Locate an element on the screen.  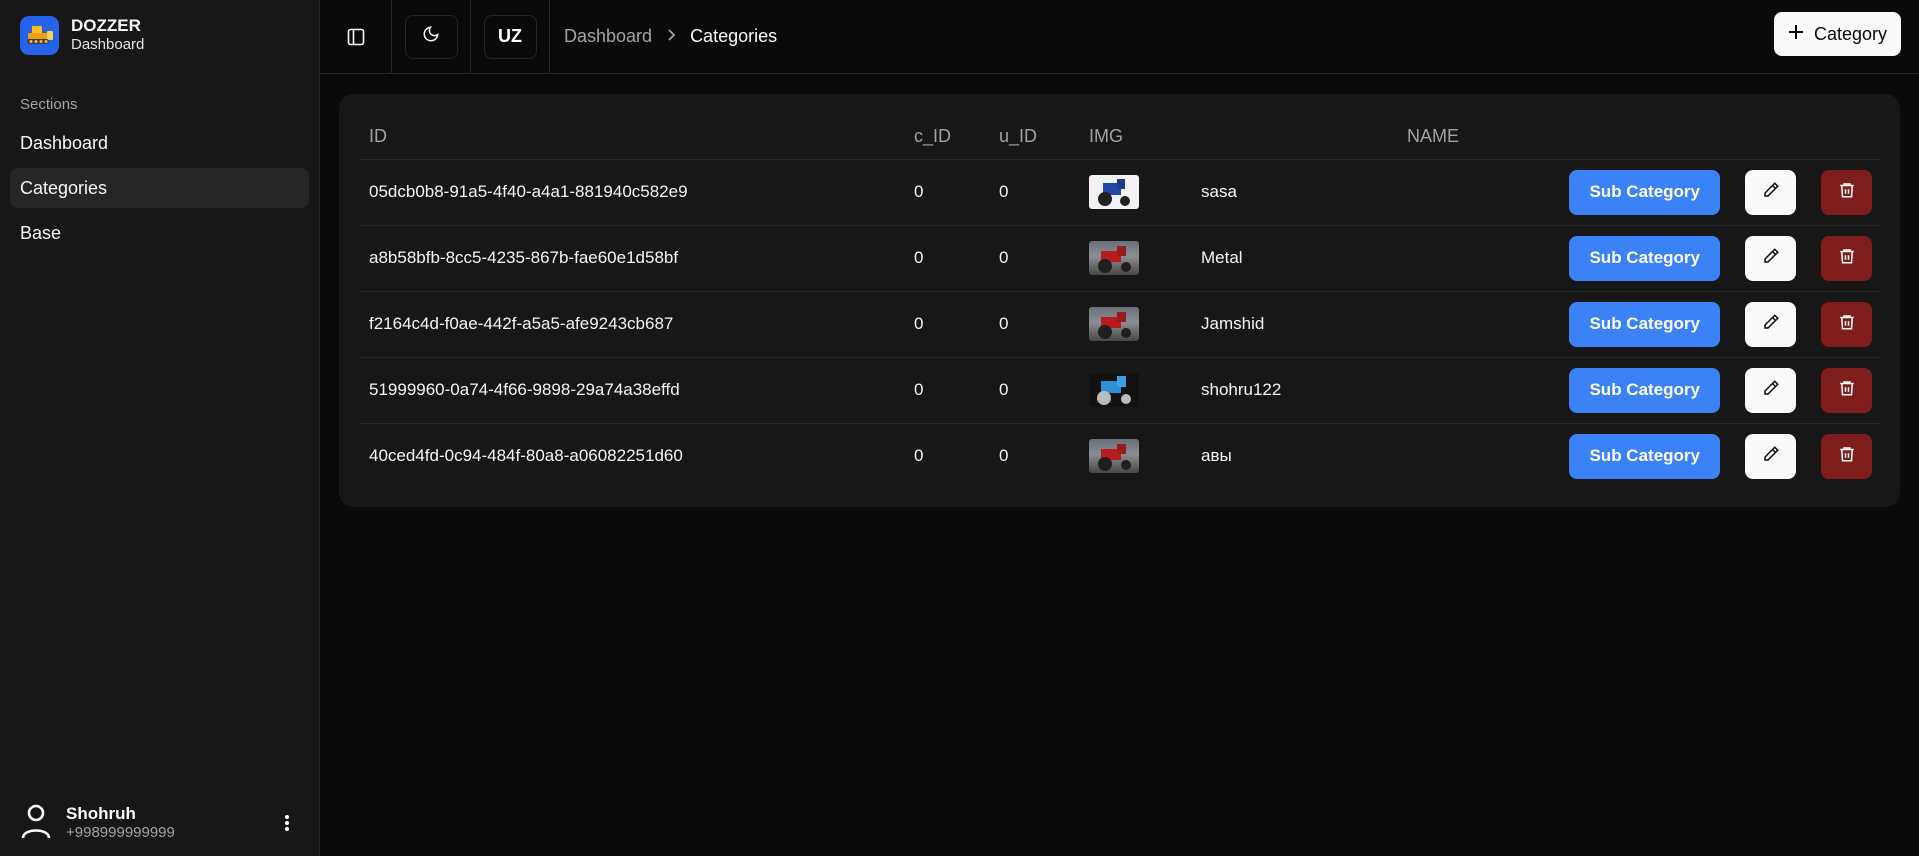
more-vertical-icon is located at coordinates (287, 823).